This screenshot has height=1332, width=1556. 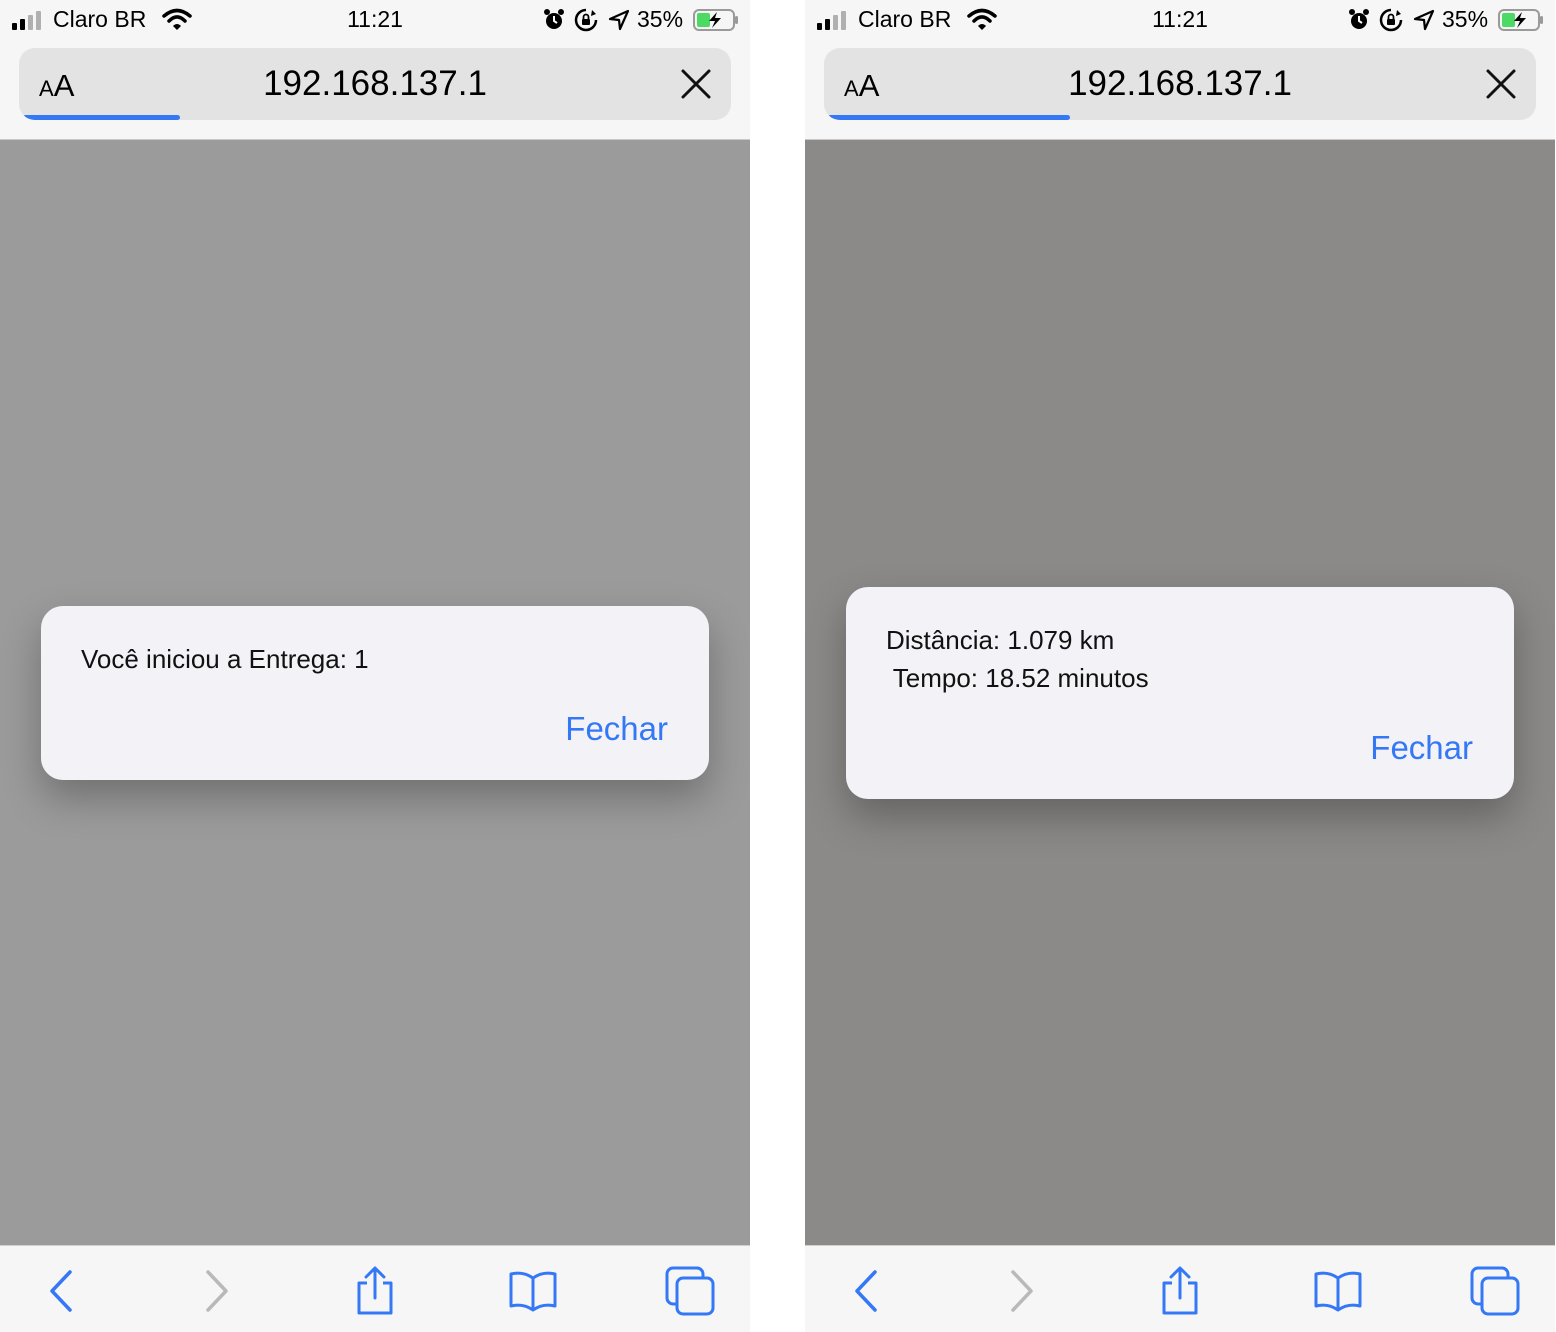 What do you see at coordinates (225, 659) in the screenshot?
I see `alert-message: Você iniciou a Entrega: 1` at bounding box center [225, 659].